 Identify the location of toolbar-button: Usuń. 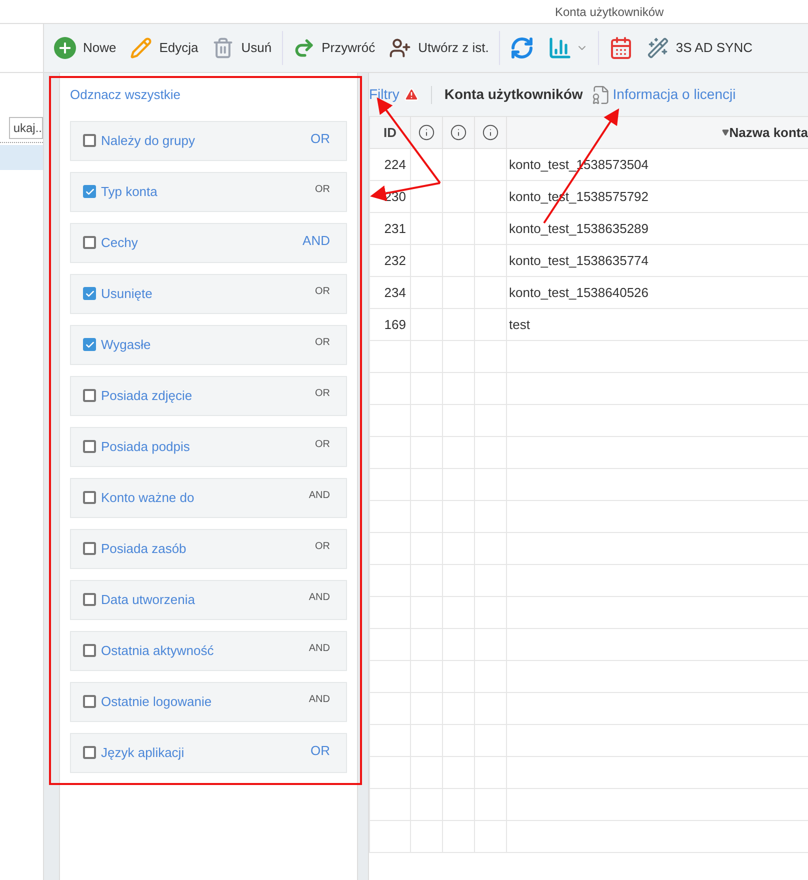
(242, 48).